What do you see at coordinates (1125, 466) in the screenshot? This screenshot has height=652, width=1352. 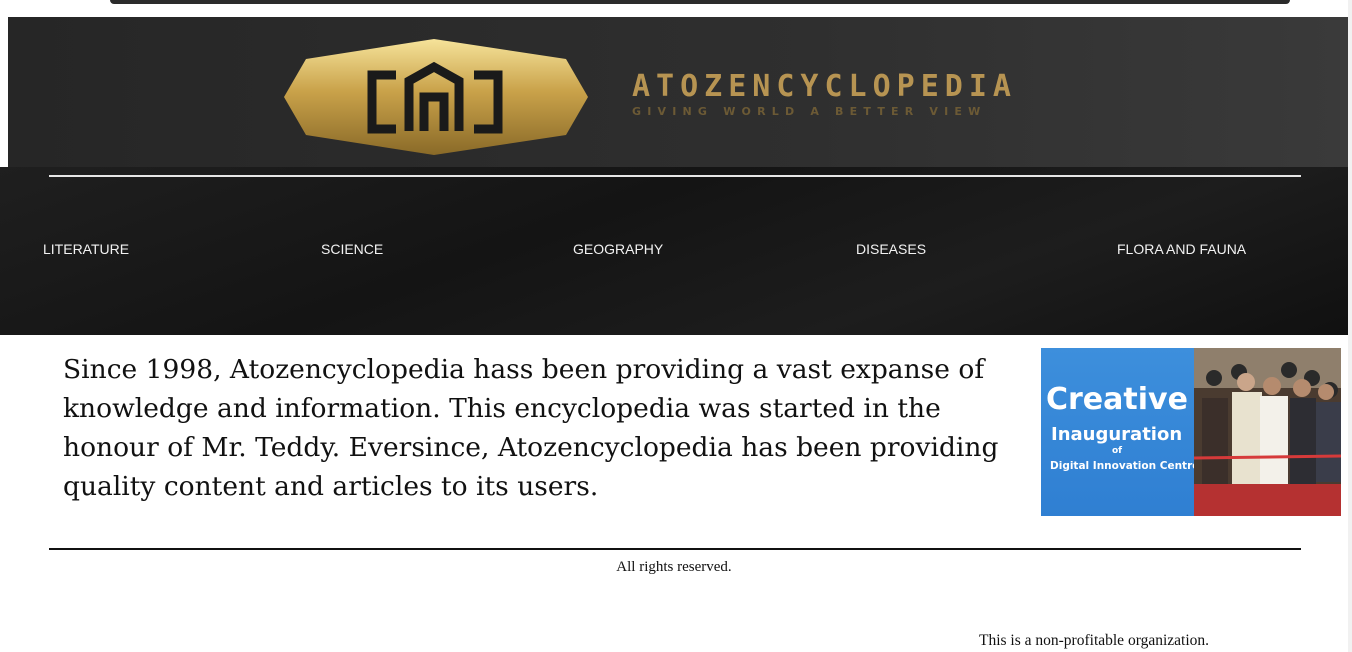 I see `banner-caption: Digital Innovation Centre` at bounding box center [1125, 466].